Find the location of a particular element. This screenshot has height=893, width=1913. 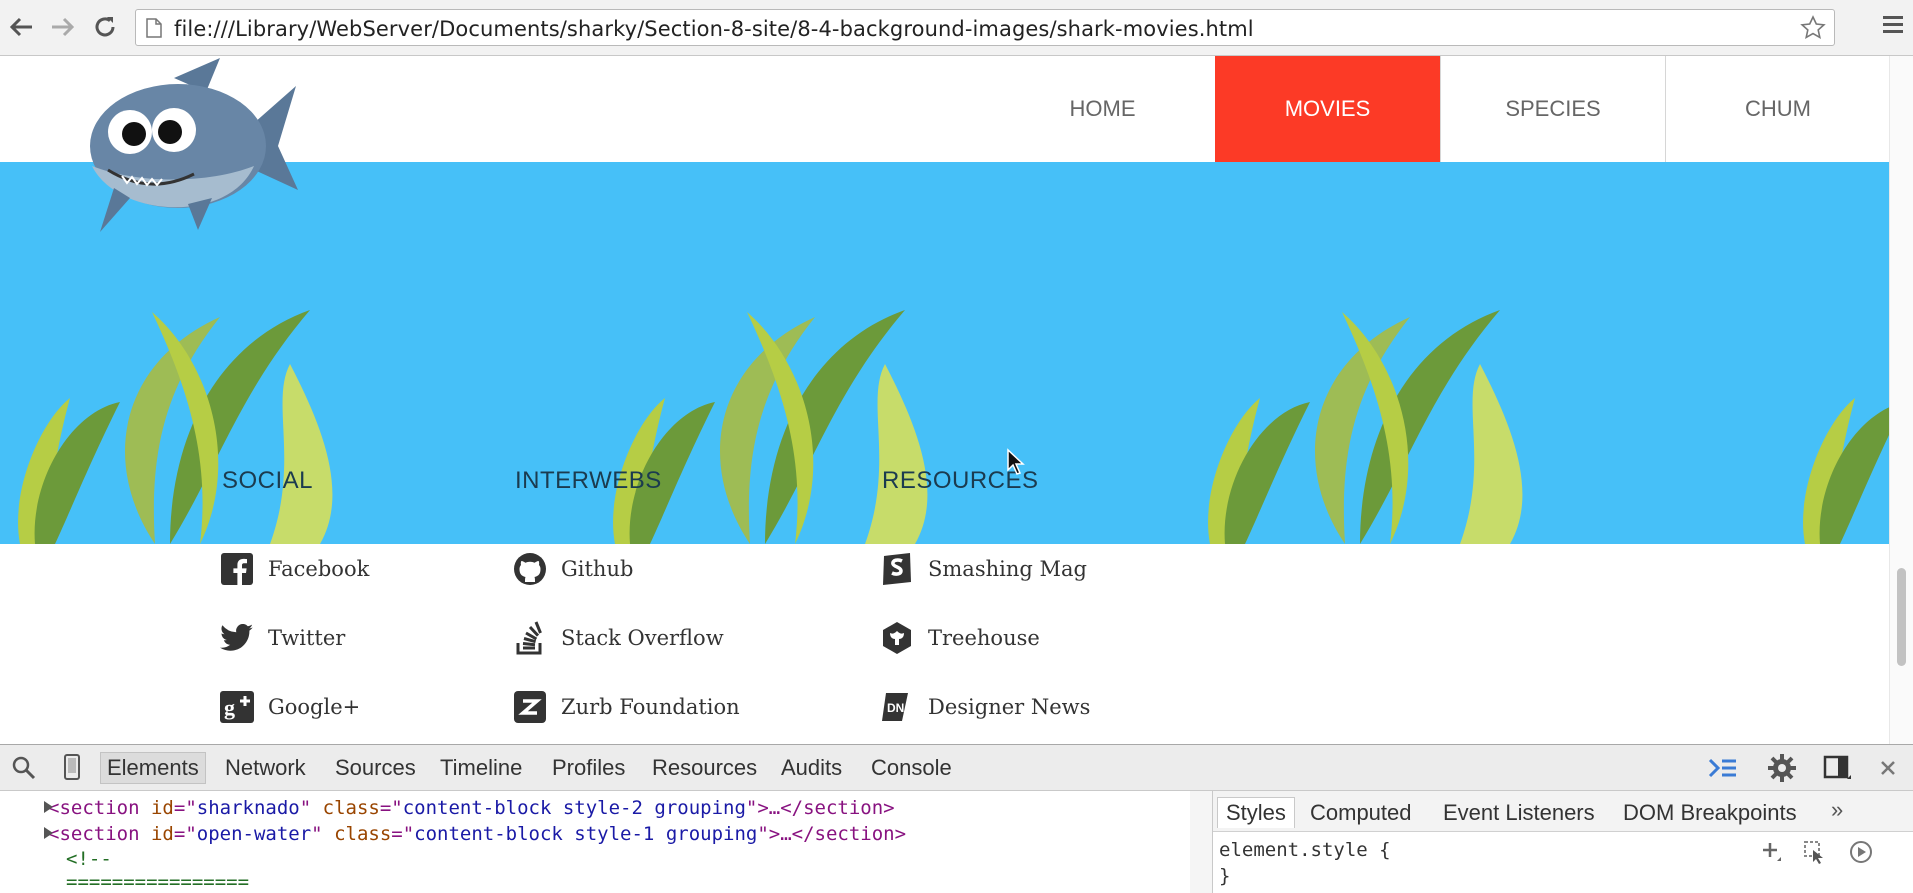

element-style-rule: element.style { } is located at coordinates (1305, 863).